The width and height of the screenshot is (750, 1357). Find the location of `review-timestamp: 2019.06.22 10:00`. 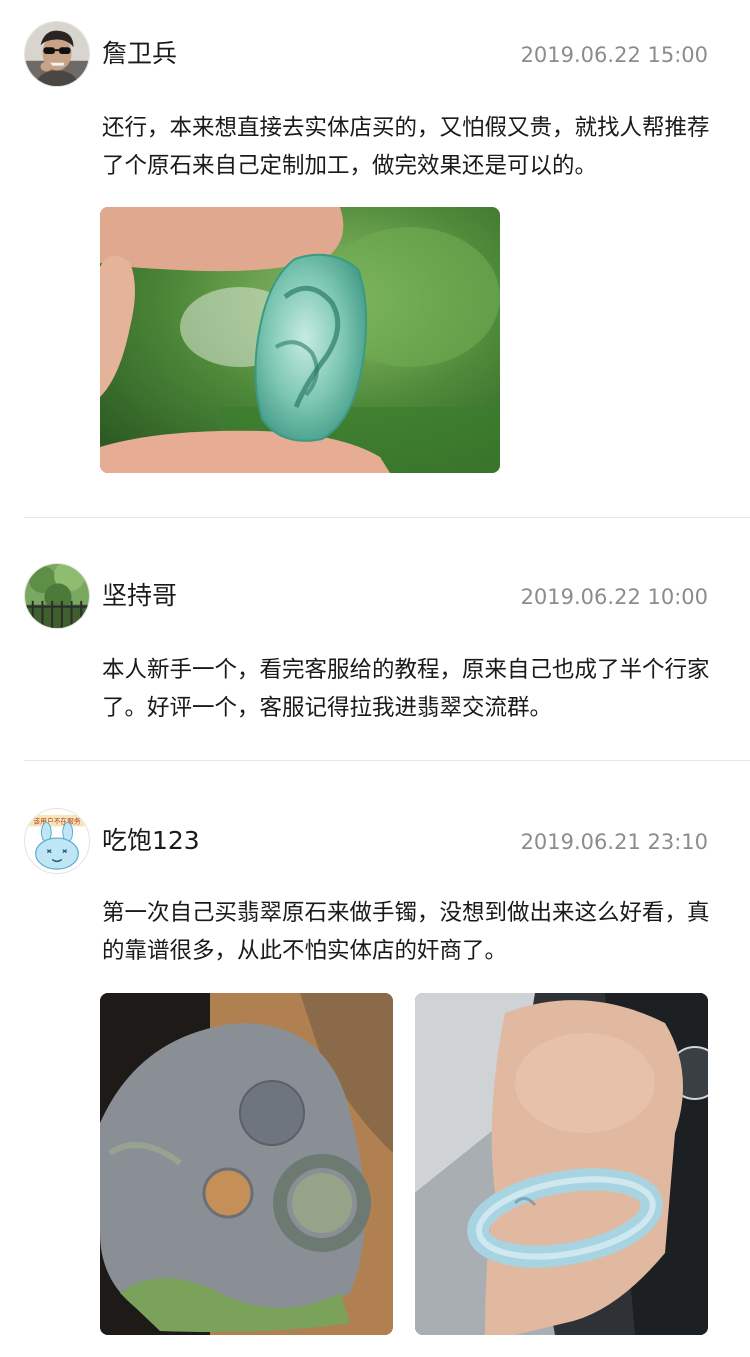

review-timestamp: 2019.06.22 10:00 is located at coordinates (614, 597).